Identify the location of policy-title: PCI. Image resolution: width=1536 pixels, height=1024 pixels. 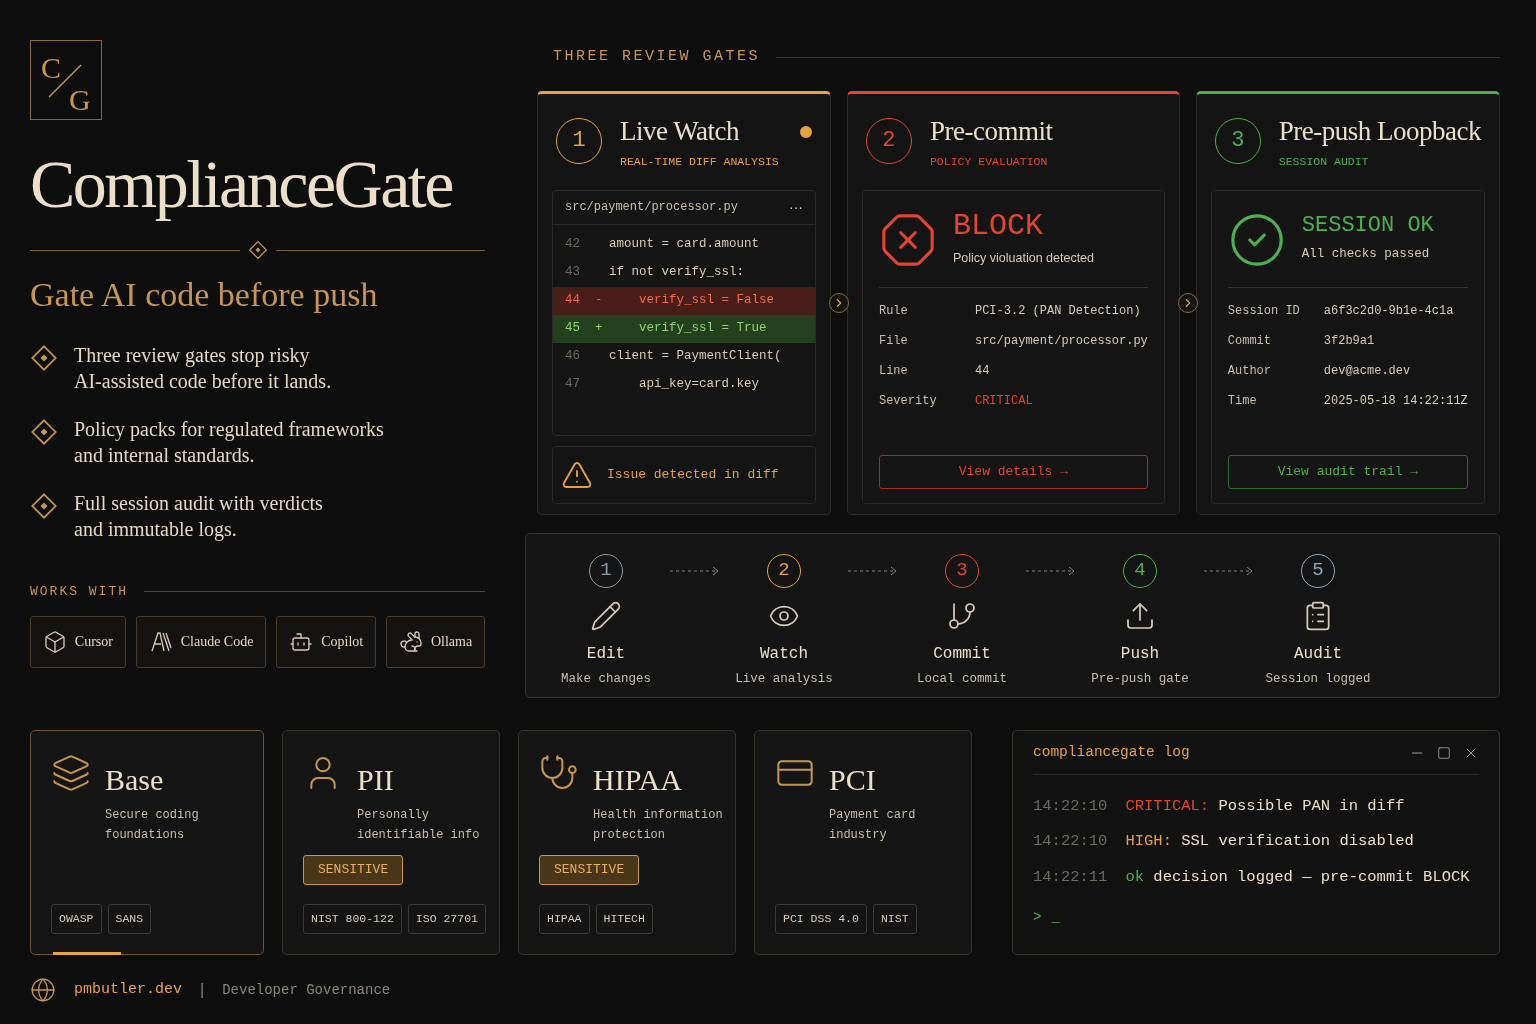
(853, 780).